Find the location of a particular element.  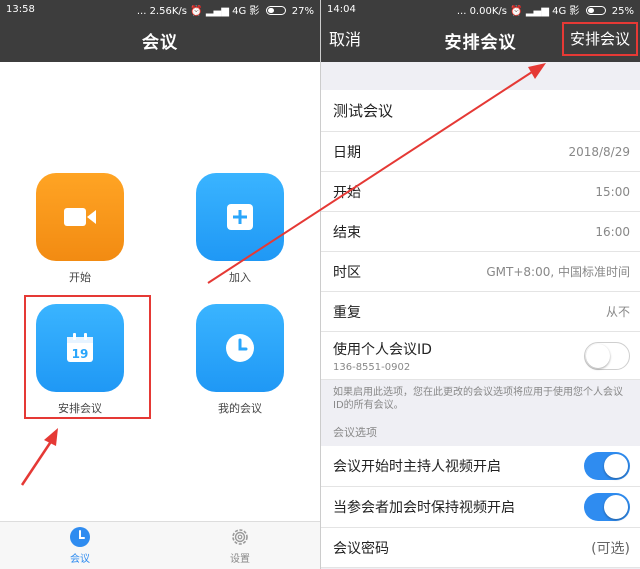

repeat-value: 从不 is located at coordinates (617, 312).